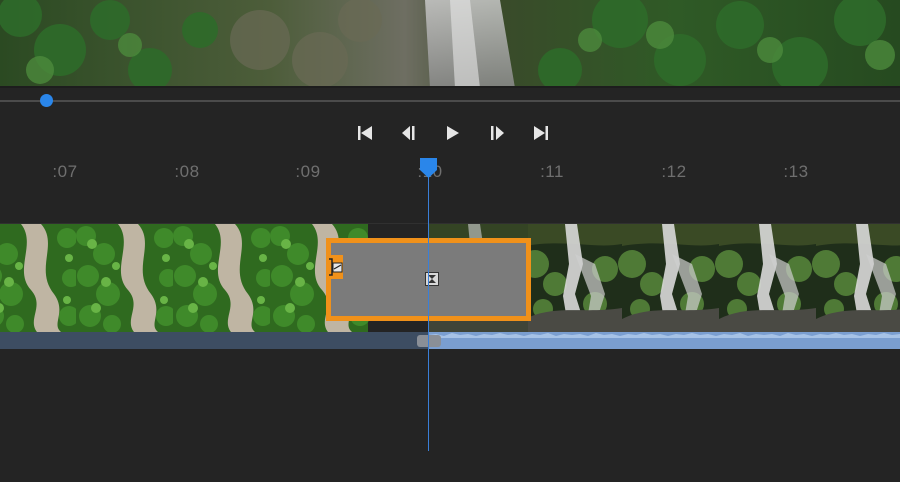 Image resolution: width=900 pixels, height=482 pixels. I want to click on skip-to-end-icon, so click(541, 133).